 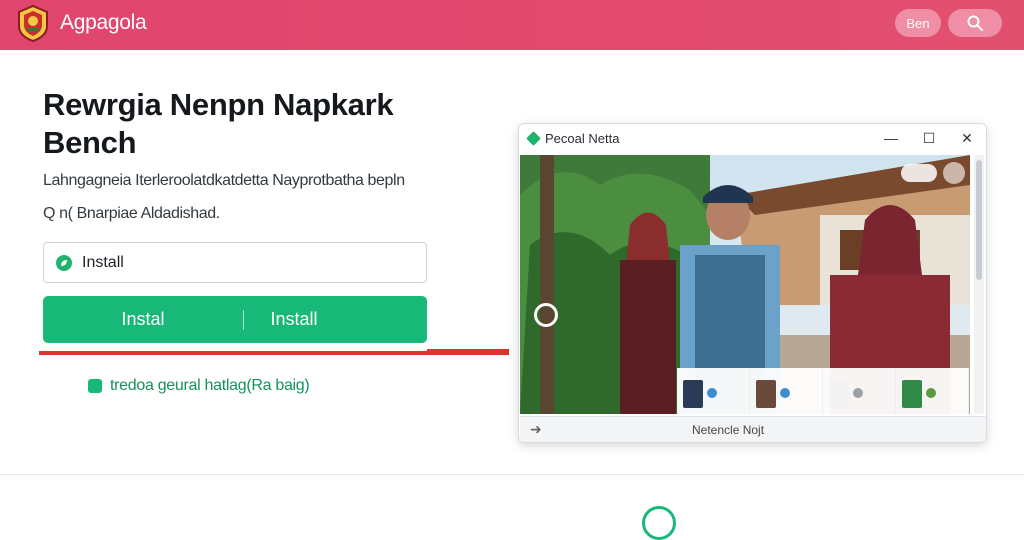 I want to click on minimize-icon: —, so click(x=891, y=138).